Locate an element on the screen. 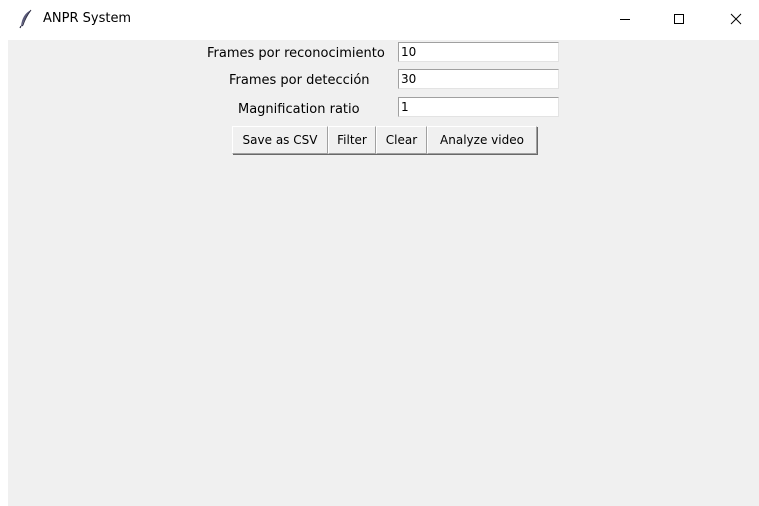  tk-feather-icon is located at coordinates (26, 19).